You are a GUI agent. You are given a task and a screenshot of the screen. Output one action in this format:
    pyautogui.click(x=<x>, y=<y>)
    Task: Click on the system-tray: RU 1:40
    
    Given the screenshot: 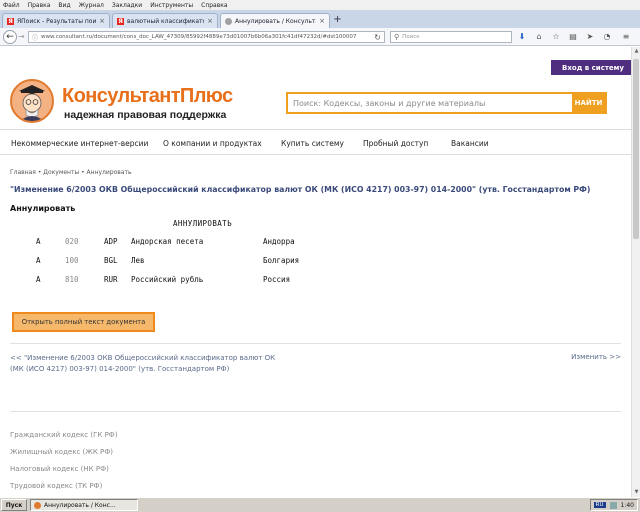 What is the action you would take?
    pyautogui.click(x=613, y=505)
    